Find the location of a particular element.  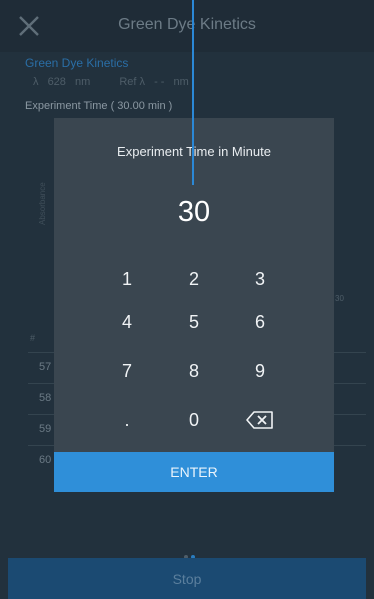

key-decimal: . is located at coordinates (127, 420).